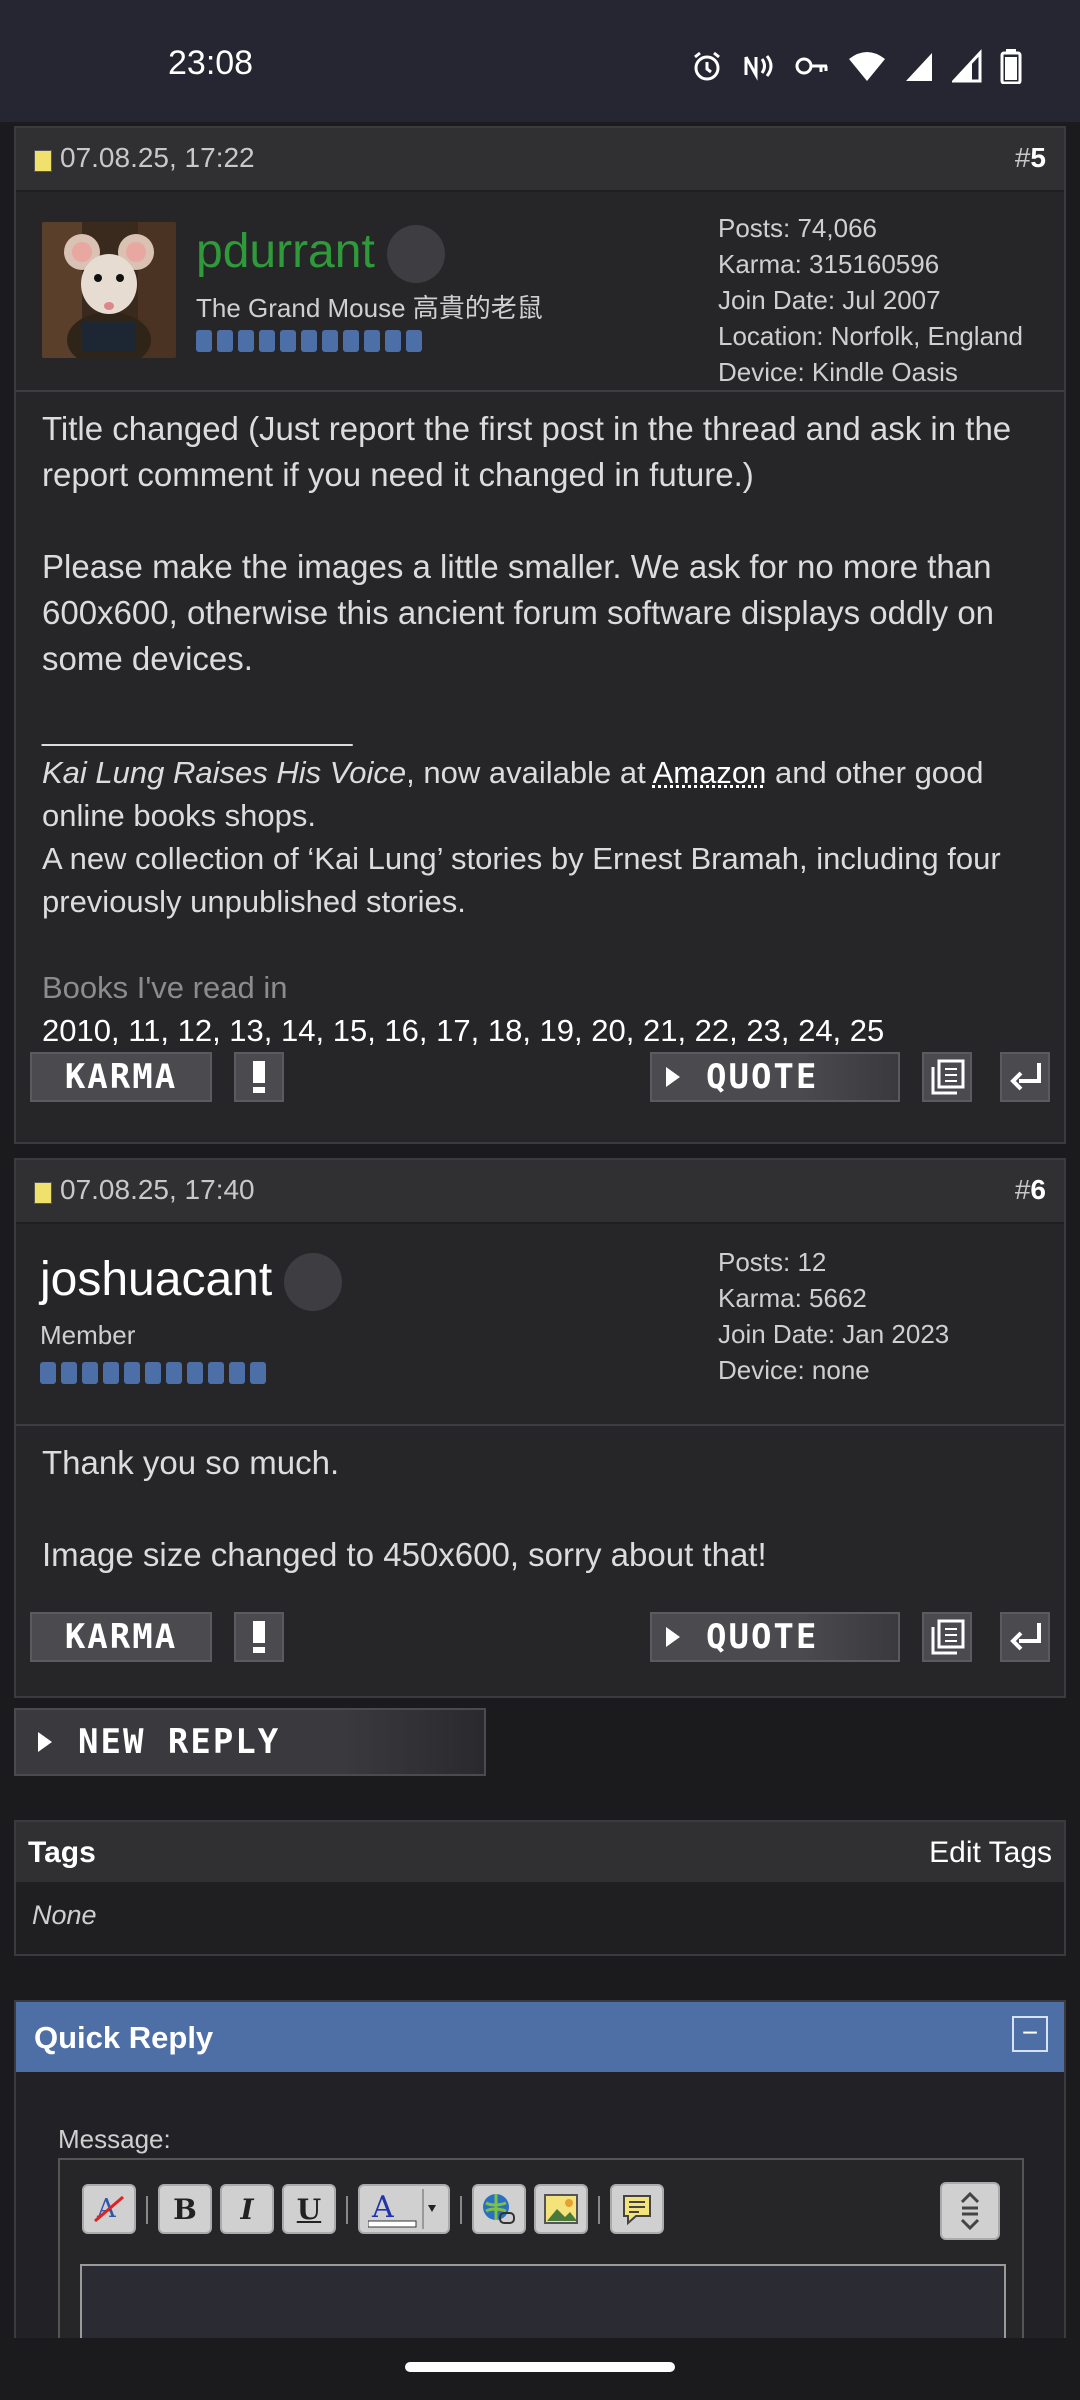 The image size is (1080, 2400). I want to click on books-label: Books I've read in, so click(165, 987).